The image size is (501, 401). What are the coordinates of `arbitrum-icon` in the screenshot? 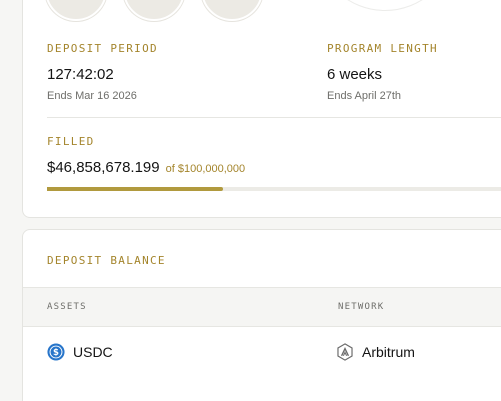 It's located at (345, 352).